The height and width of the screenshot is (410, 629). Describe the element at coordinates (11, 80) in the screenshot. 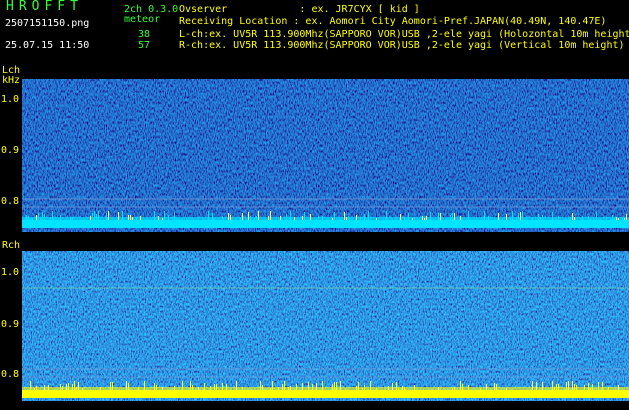

I see `lch-unit-label: kHz` at that location.